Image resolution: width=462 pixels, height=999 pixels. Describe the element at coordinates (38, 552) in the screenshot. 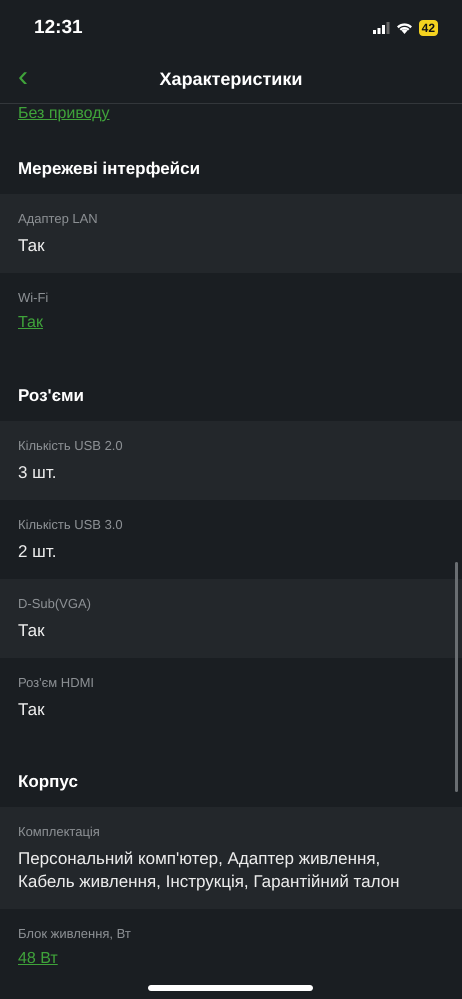

I see `spec-value: 2 шт.` at that location.